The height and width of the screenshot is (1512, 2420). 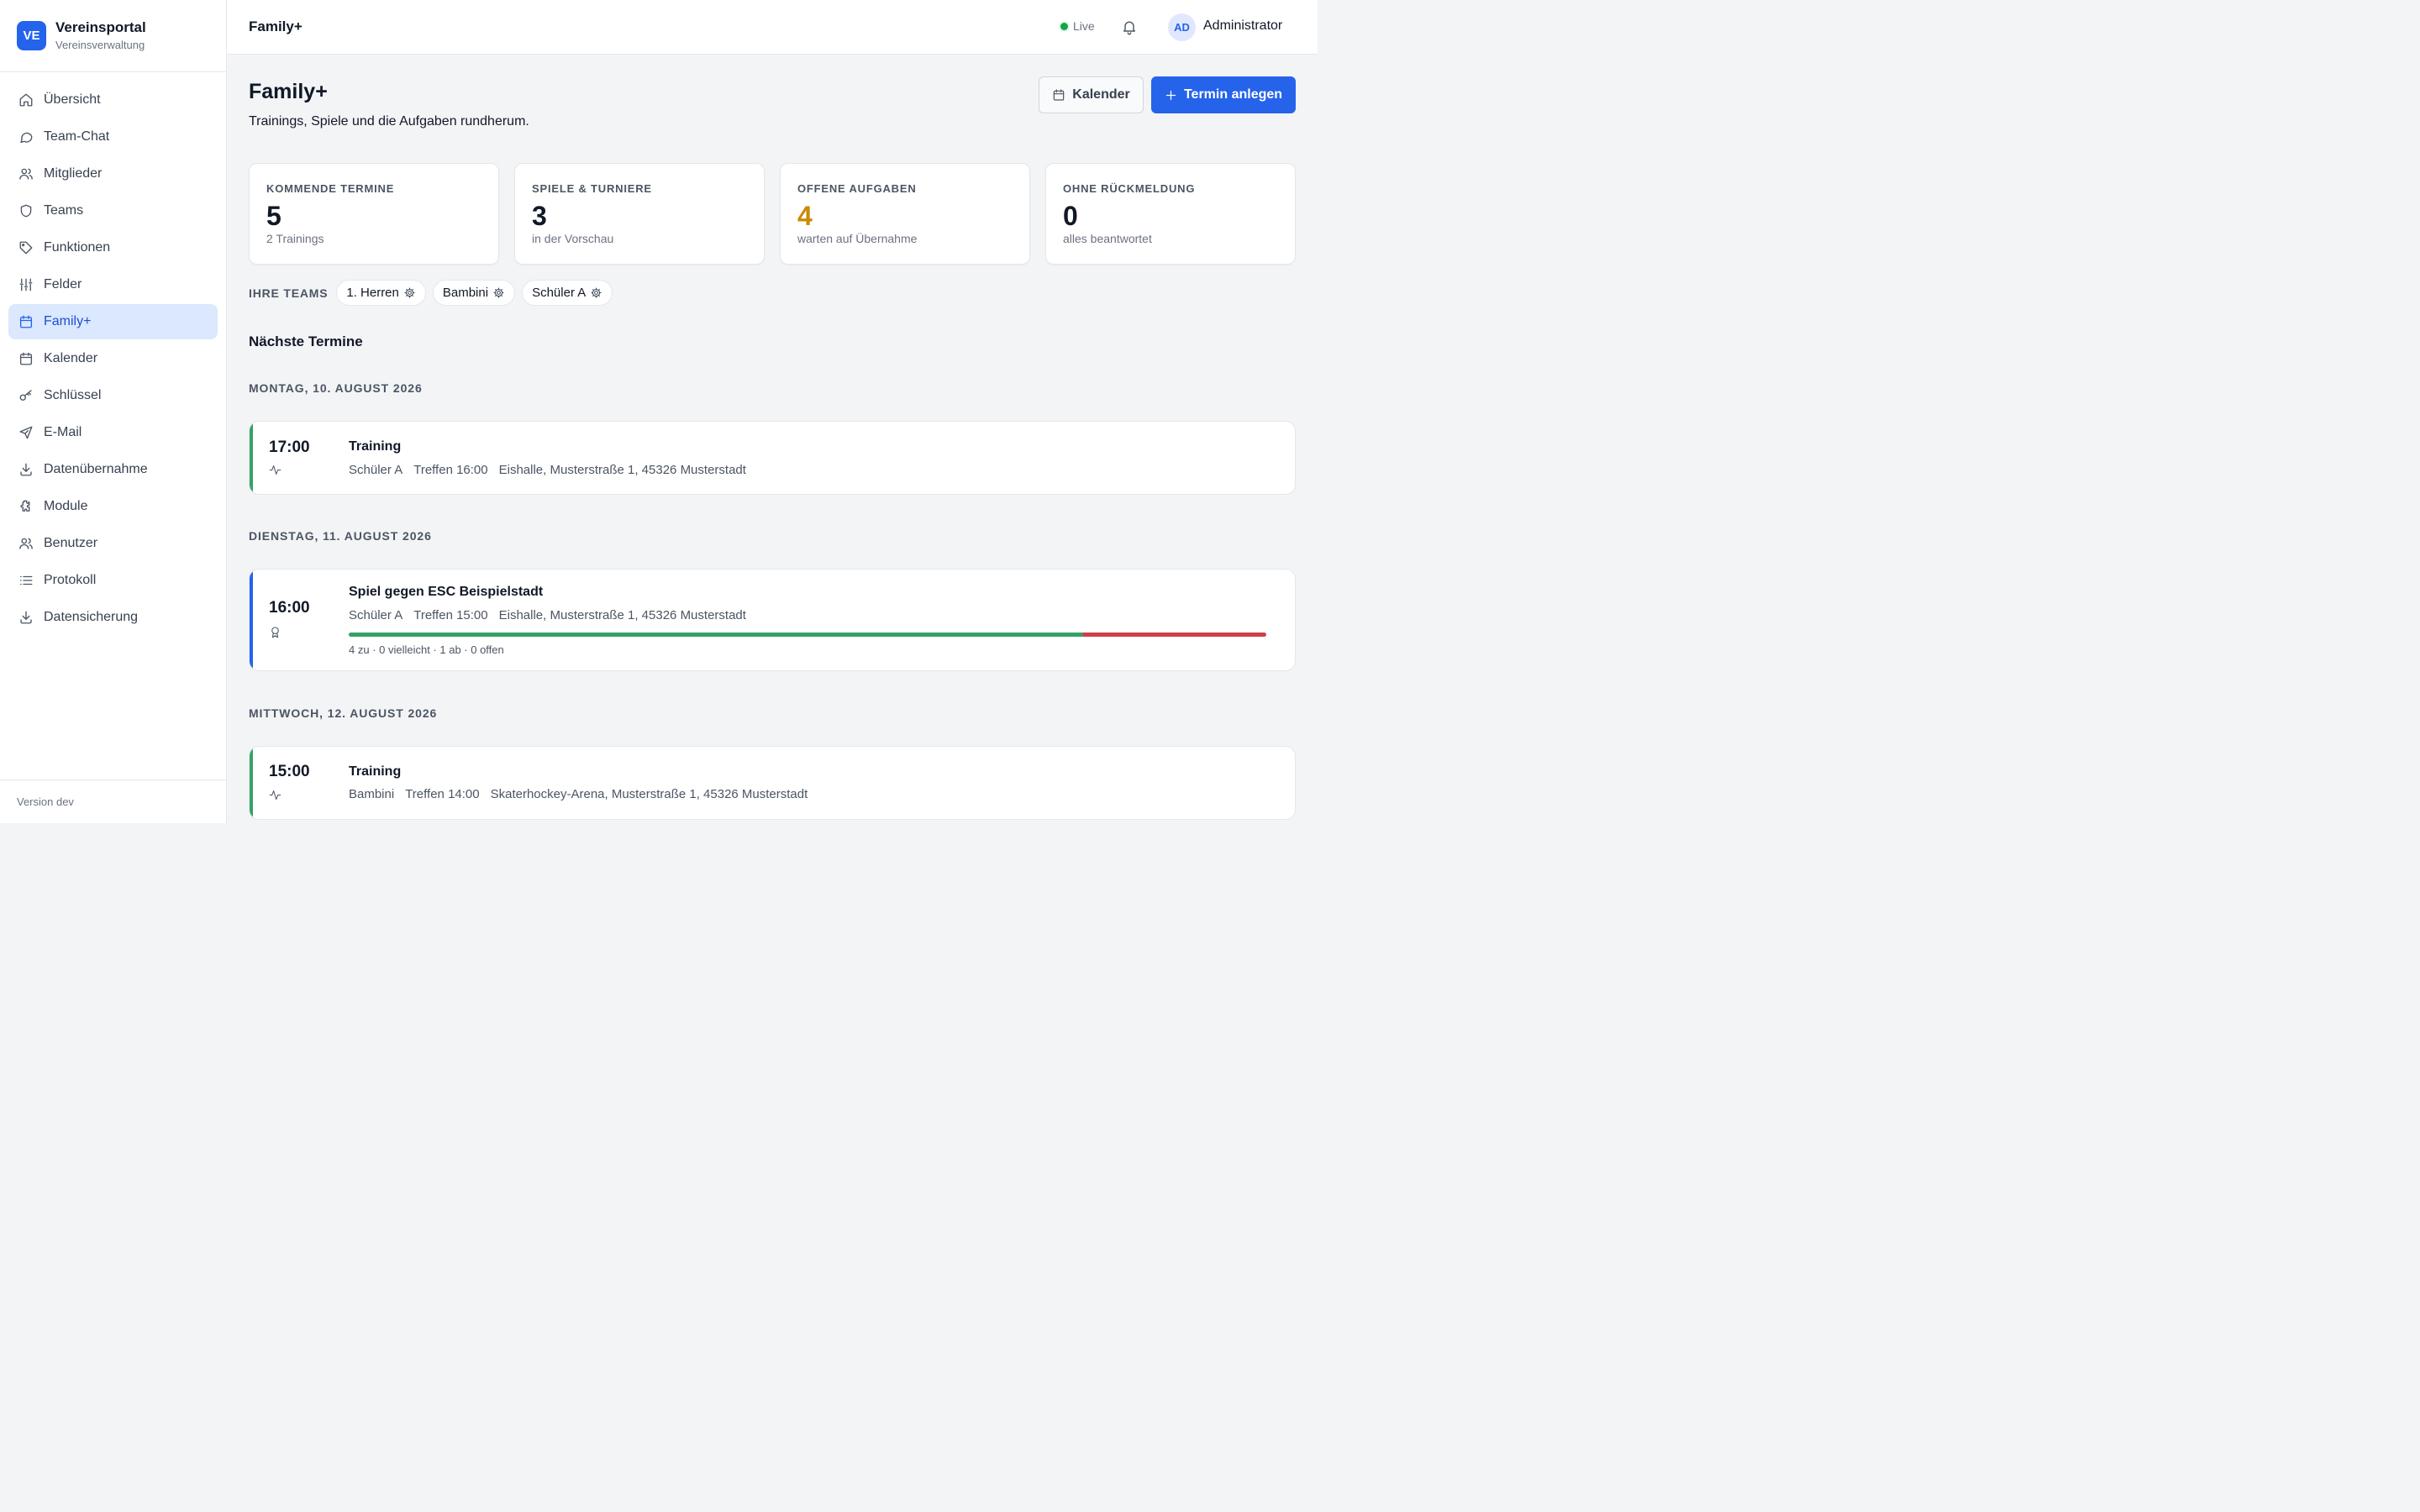 I want to click on event-time: 16:00, so click(x=289, y=608).